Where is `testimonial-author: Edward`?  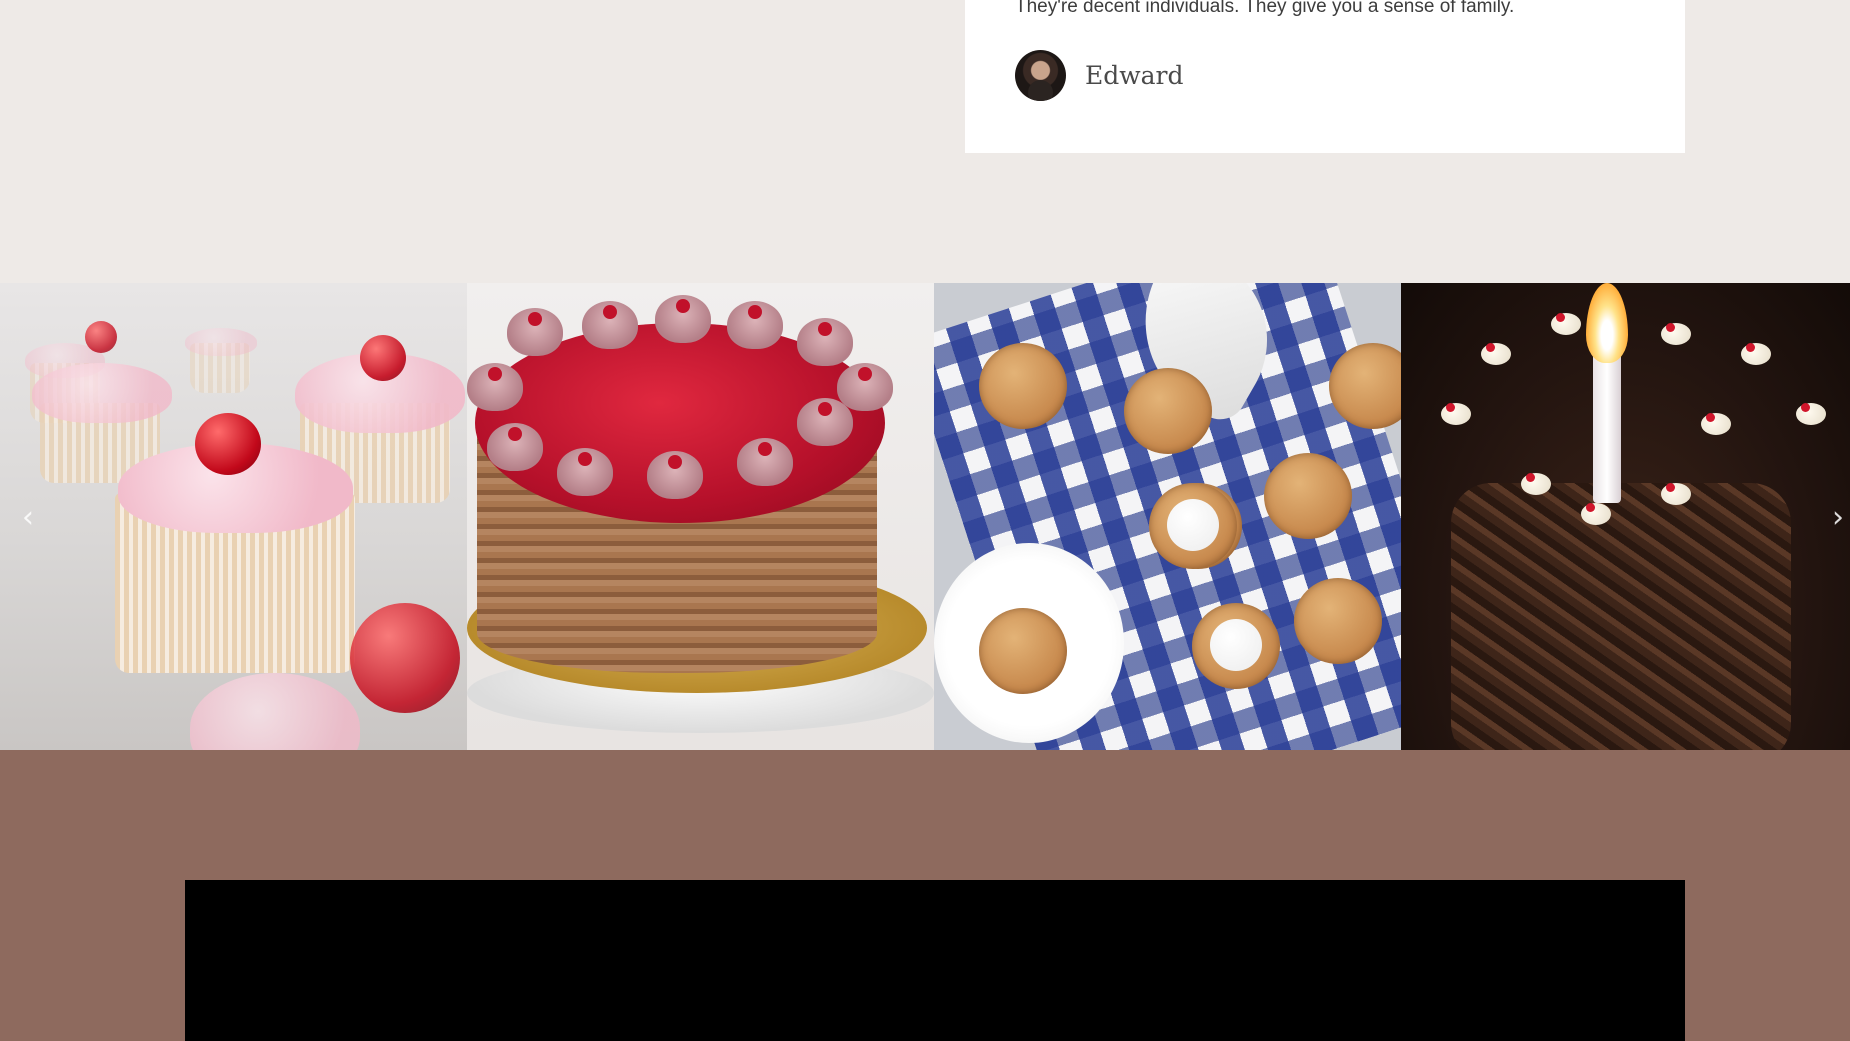 testimonial-author: Edward is located at coordinates (1099, 75).